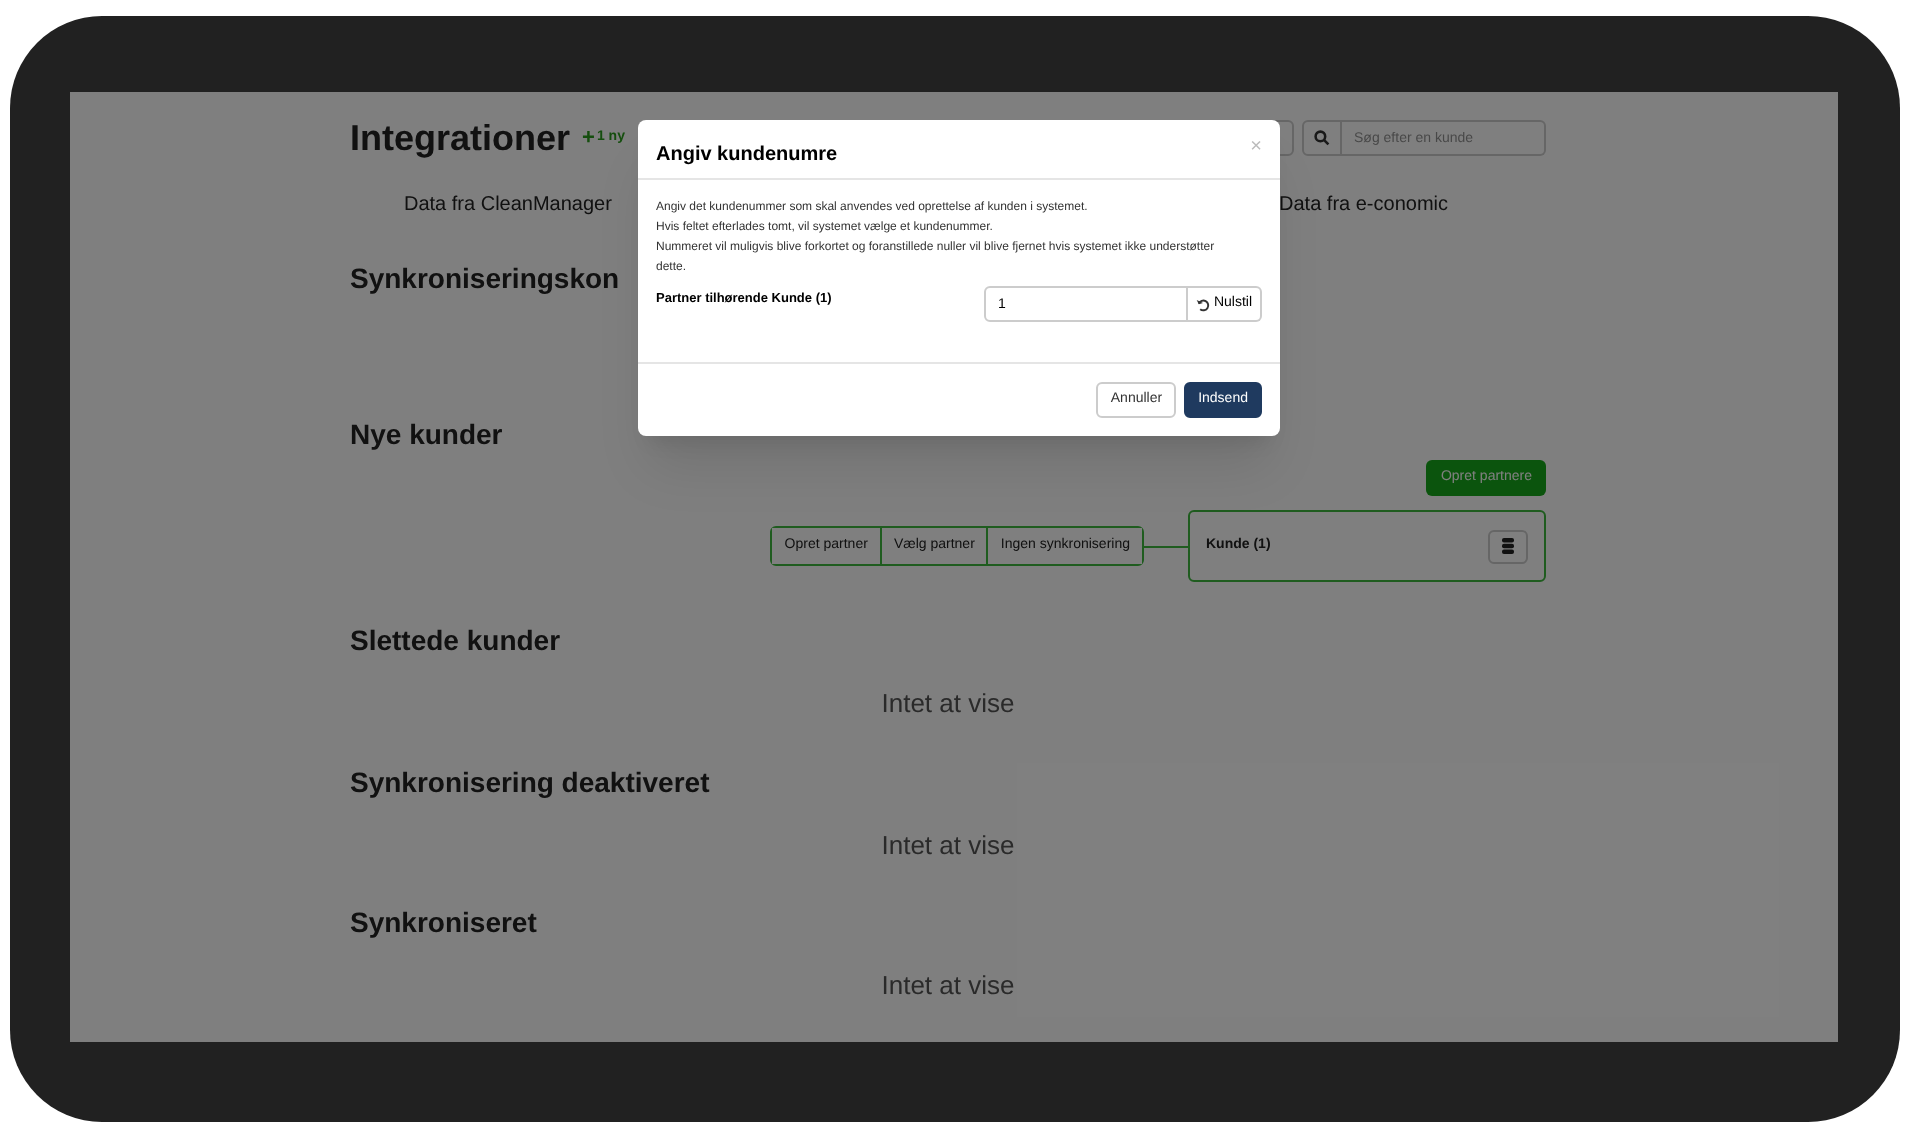  Describe the element at coordinates (485, 279) in the screenshot. I see `section-heading: Synkroniseringskon` at that location.